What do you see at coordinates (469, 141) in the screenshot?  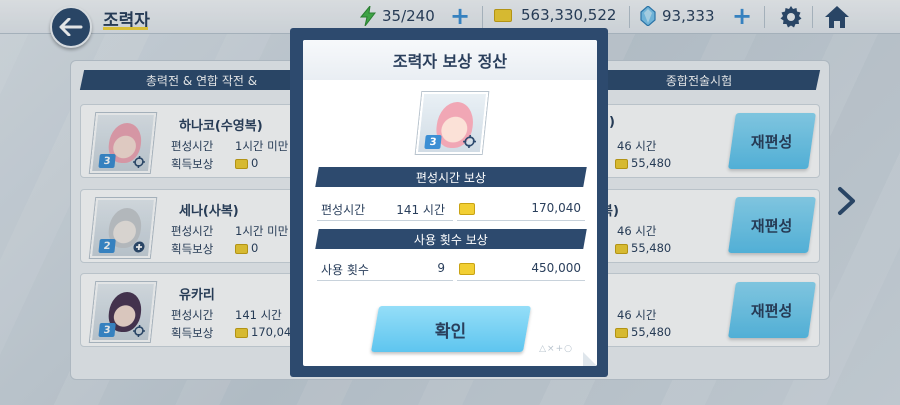 I see `crosshair-icon` at bounding box center [469, 141].